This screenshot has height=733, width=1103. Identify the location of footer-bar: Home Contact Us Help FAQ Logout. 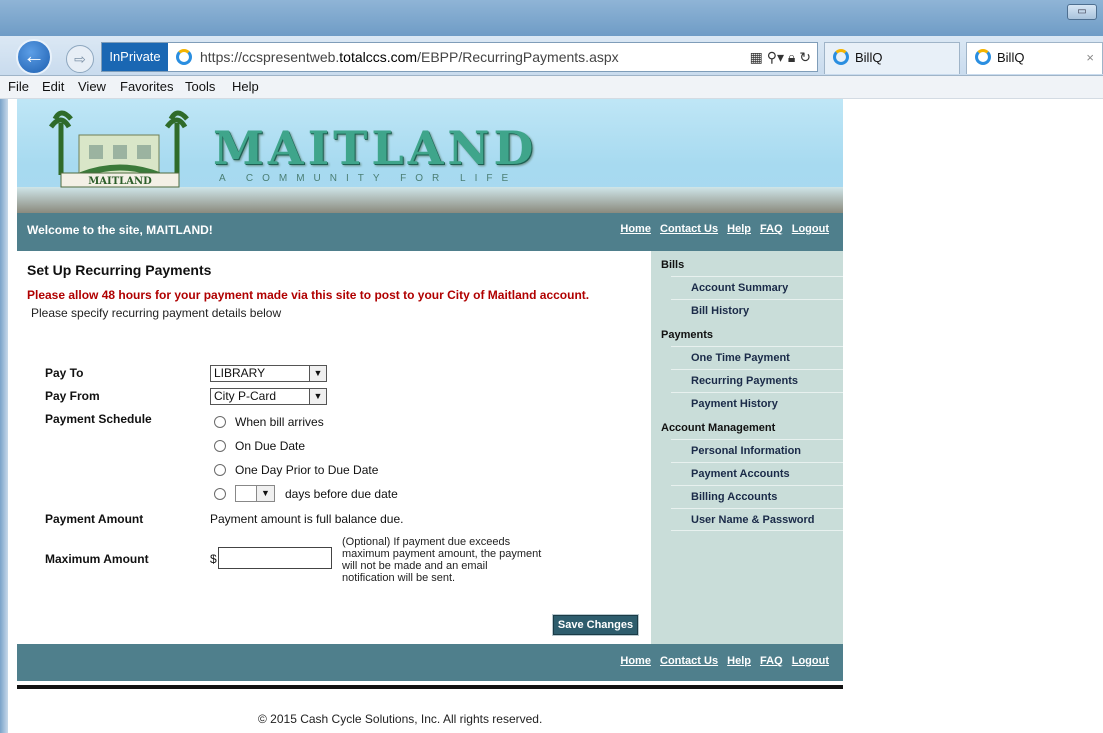
(430, 662).